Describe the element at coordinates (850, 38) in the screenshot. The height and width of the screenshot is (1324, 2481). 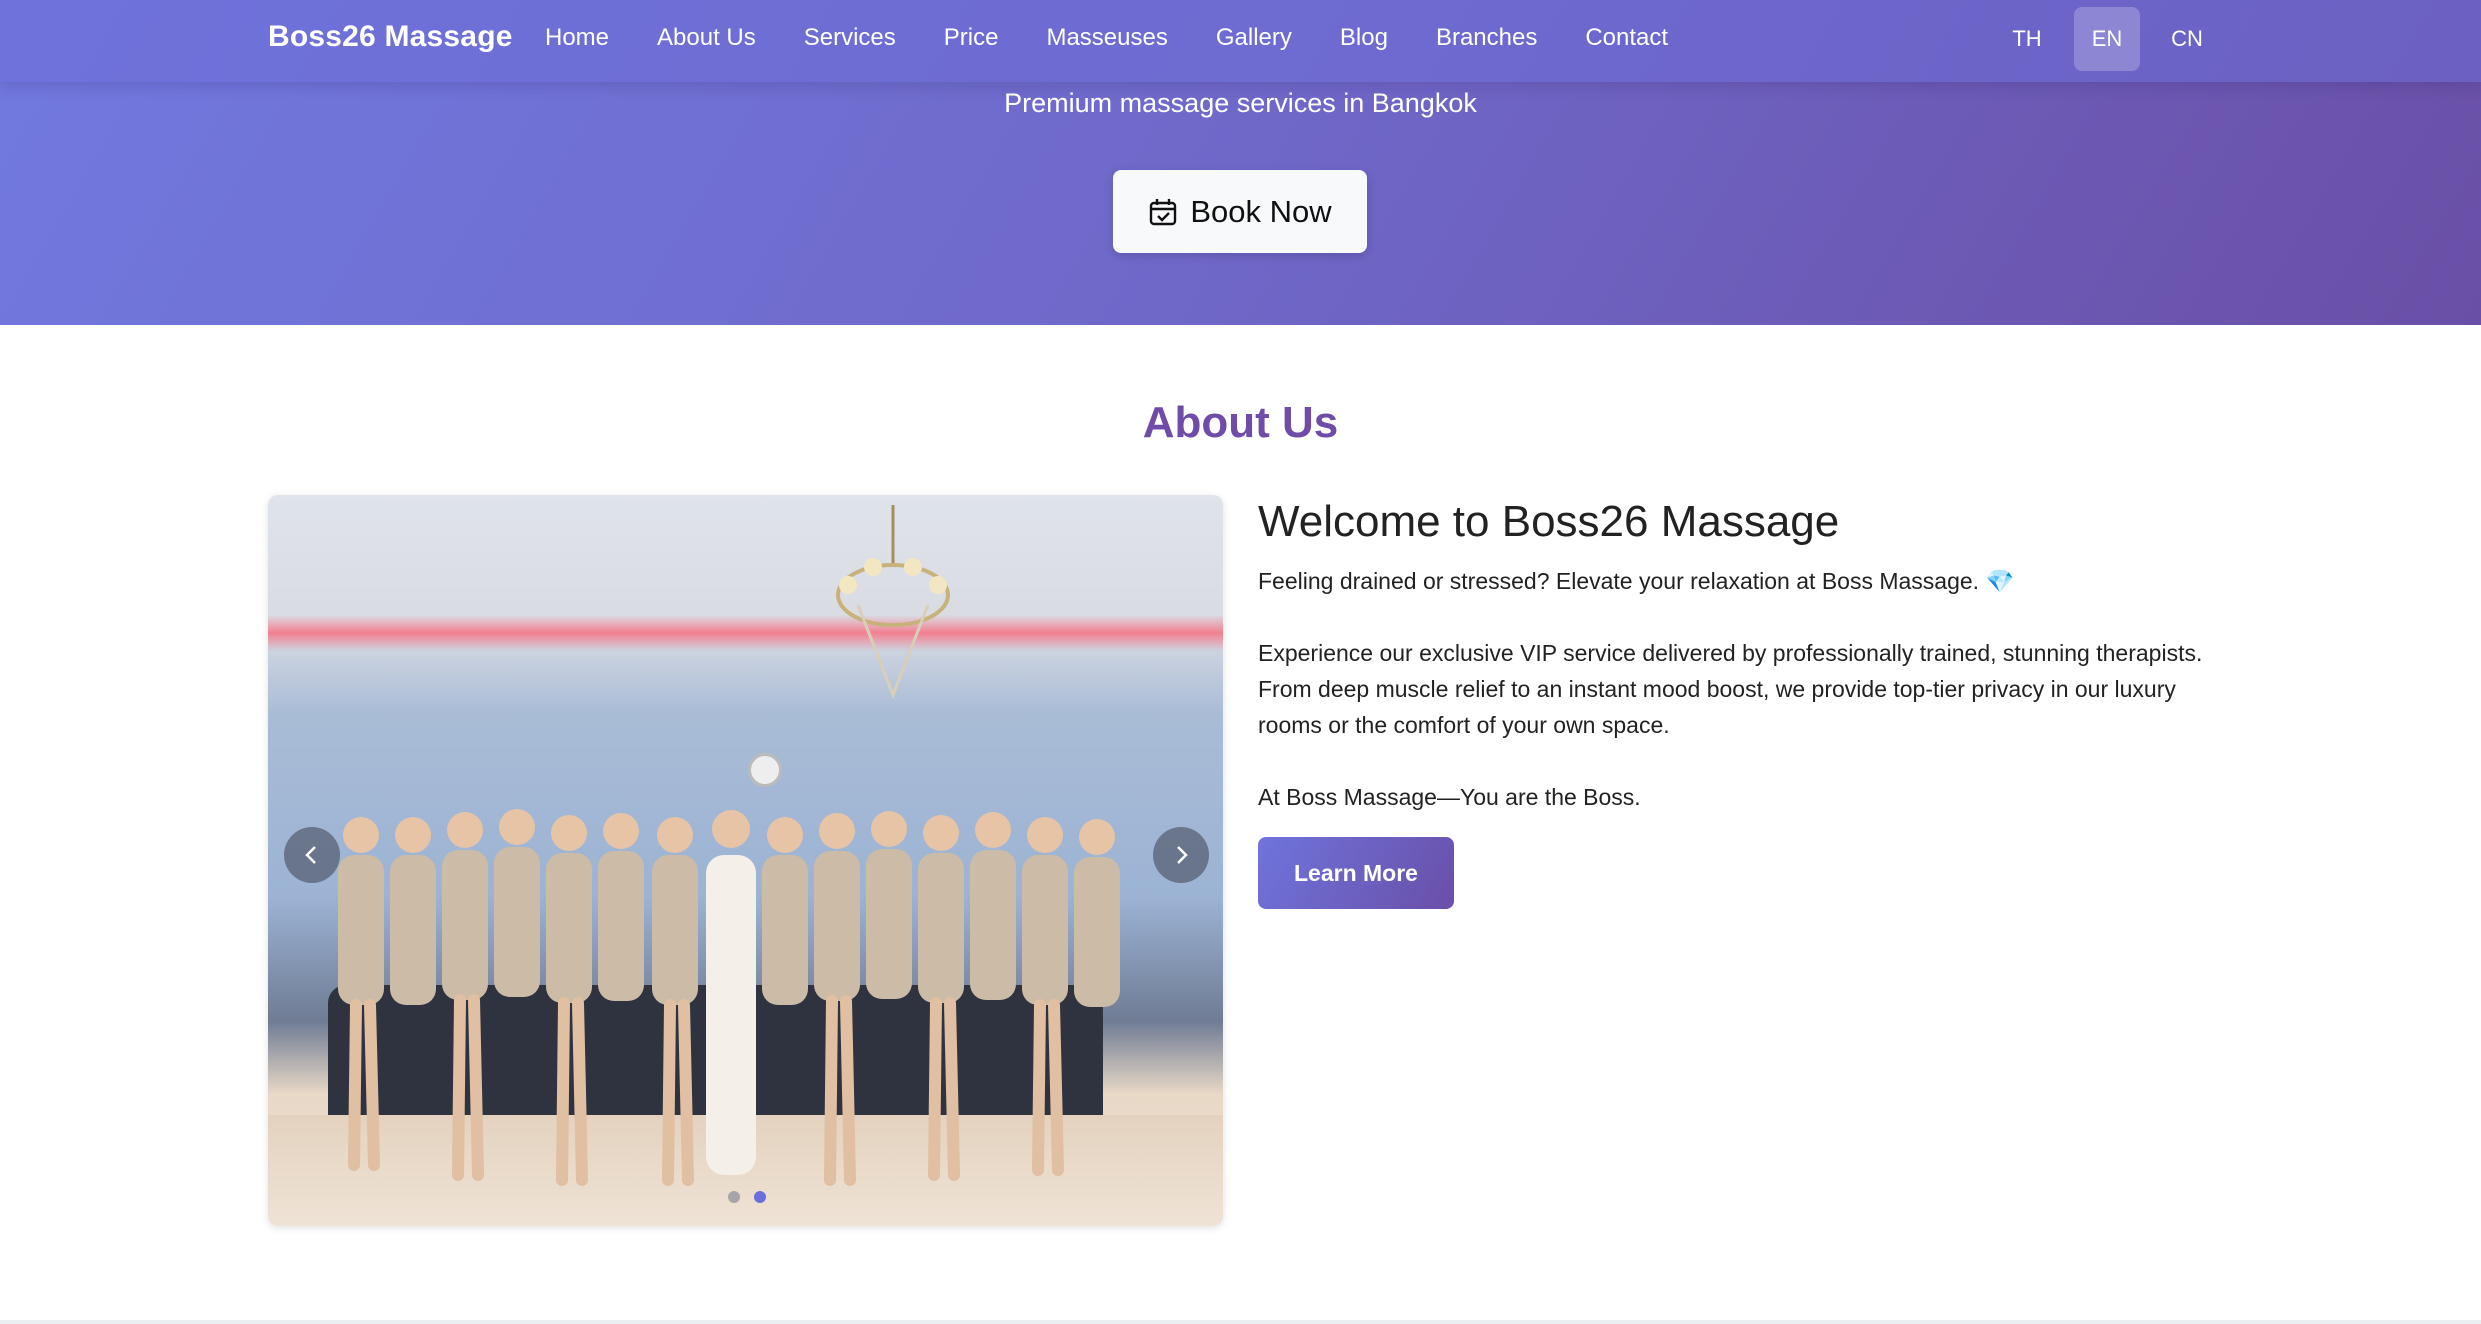
I see `nav-link-services: Services` at that location.